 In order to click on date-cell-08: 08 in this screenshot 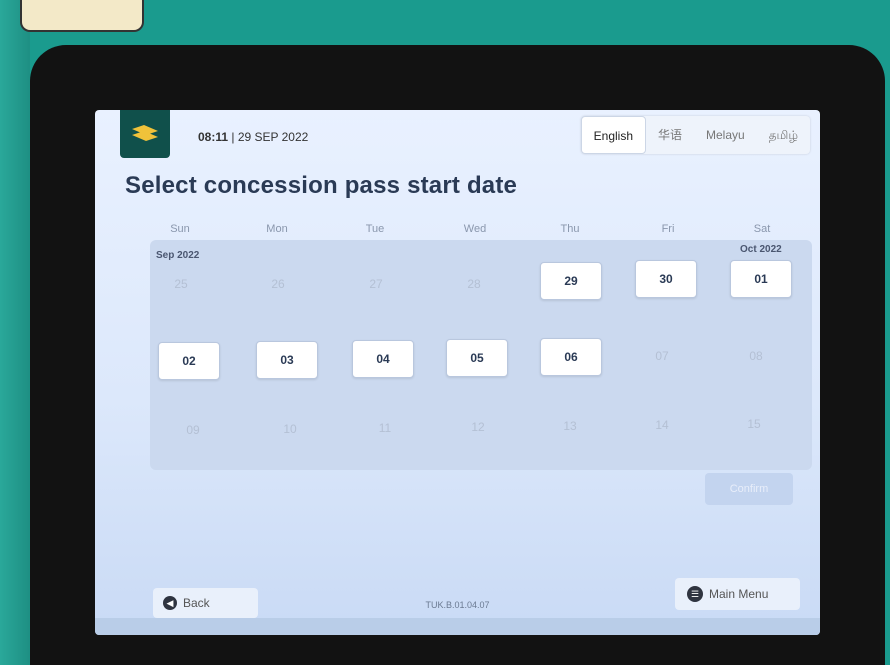, I will do `click(756, 356)`.